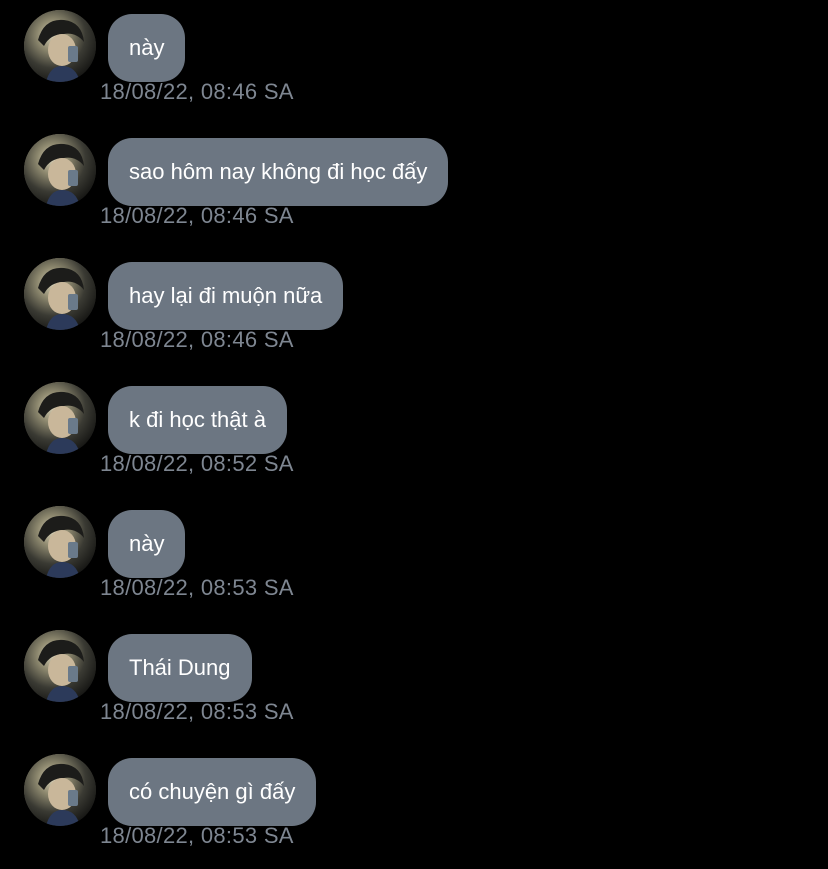 The image size is (828, 869). What do you see at coordinates (414, 682) in the screenshot?
I see `message-row: Thái Dung 18/08/22, 08:53 SA` at bounding box center [414, 682].